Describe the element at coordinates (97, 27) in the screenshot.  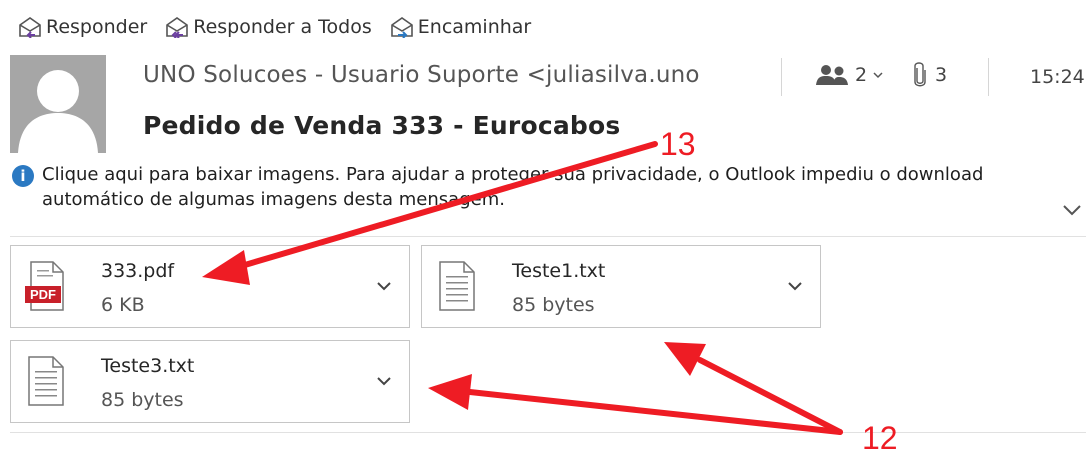
I see `reply-label: Responder` at that location.